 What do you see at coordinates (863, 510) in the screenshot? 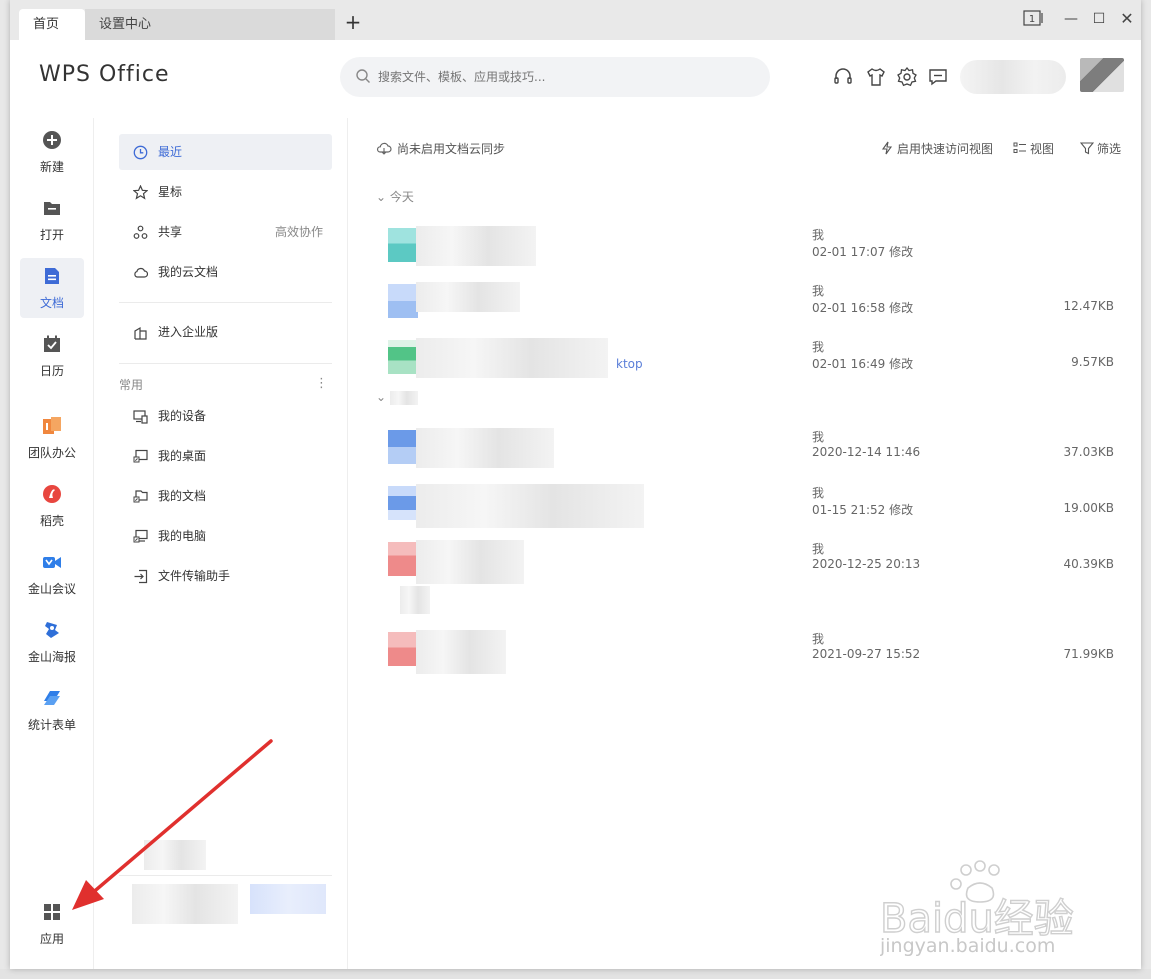
I see `file-time: 01-15 21:52 修改` at bounding box center [863, 510].